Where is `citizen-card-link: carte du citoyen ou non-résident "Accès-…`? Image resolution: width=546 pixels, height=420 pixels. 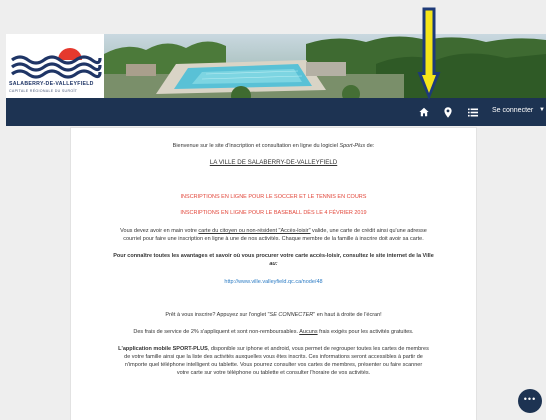 citizen-card-link: carte du citoyen ou non-résident "Accès-… is located at coordinates (254, 231).